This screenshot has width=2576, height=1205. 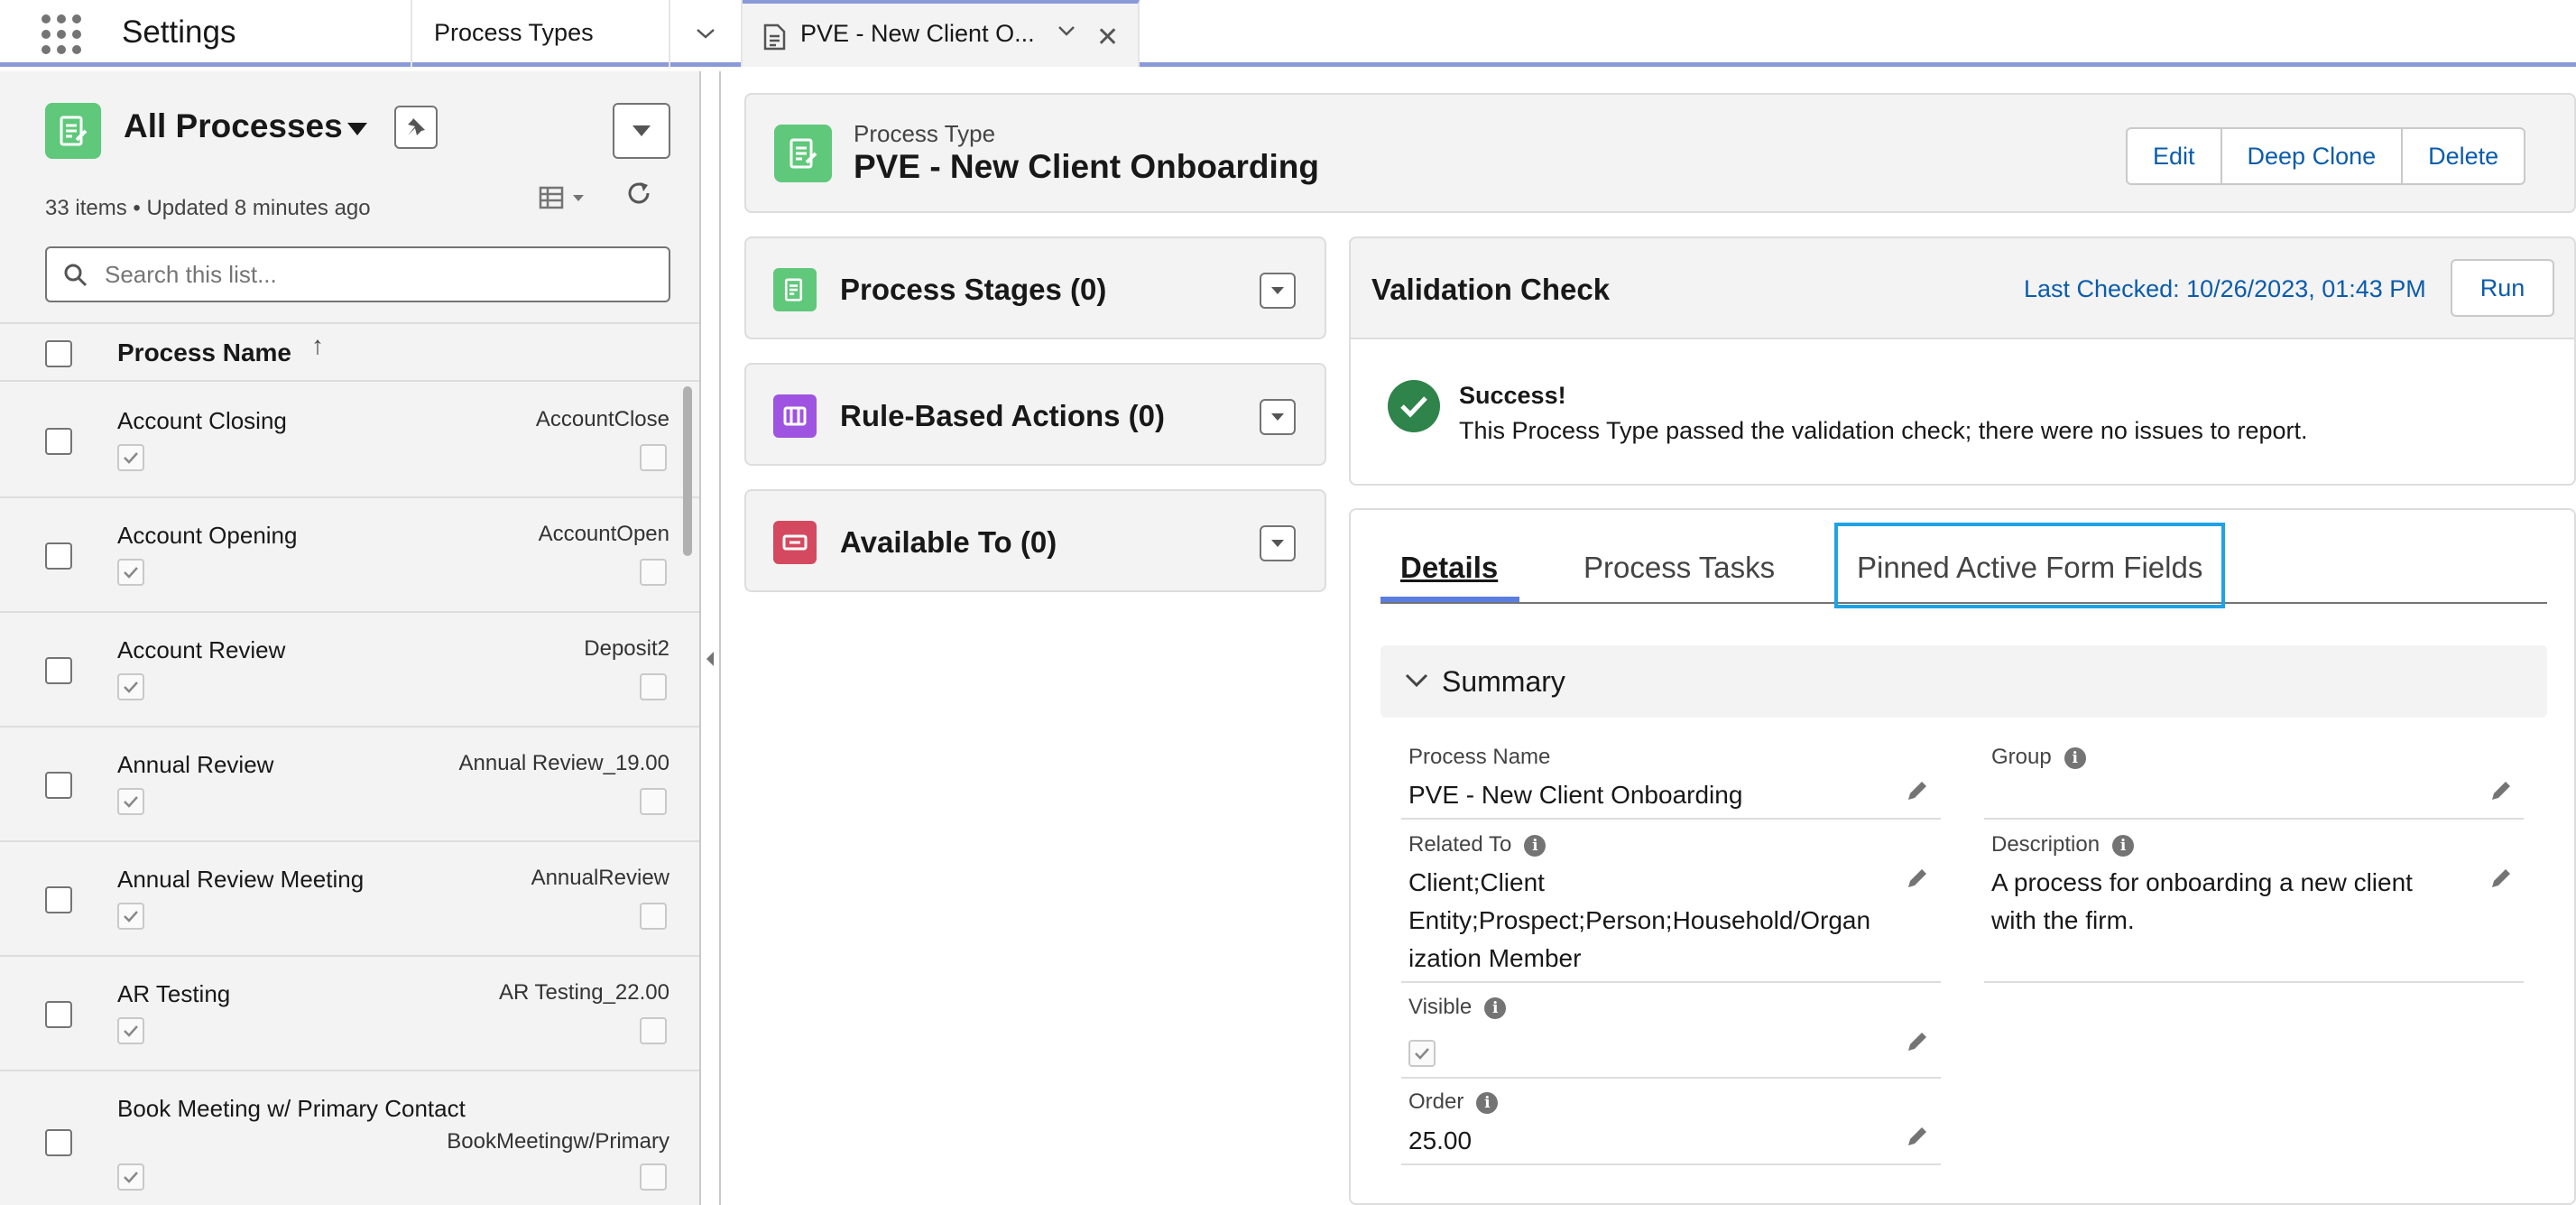 What do you see at coordinates (1457, 1007) in the screenshot?
I see `field-label-visible: Visible i` at bounding box center [1457, 1007].